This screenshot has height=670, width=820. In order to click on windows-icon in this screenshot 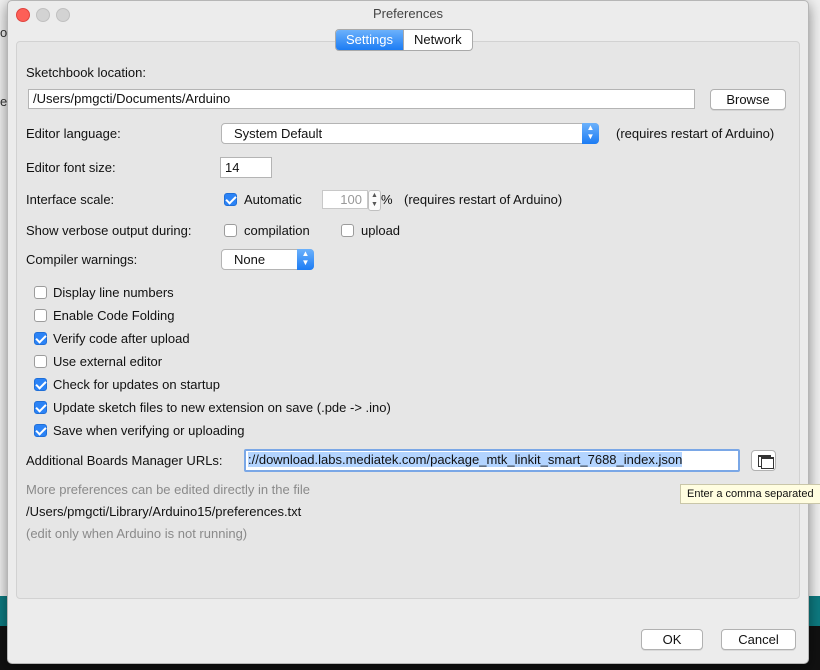, I will do `click(767, 463)`.